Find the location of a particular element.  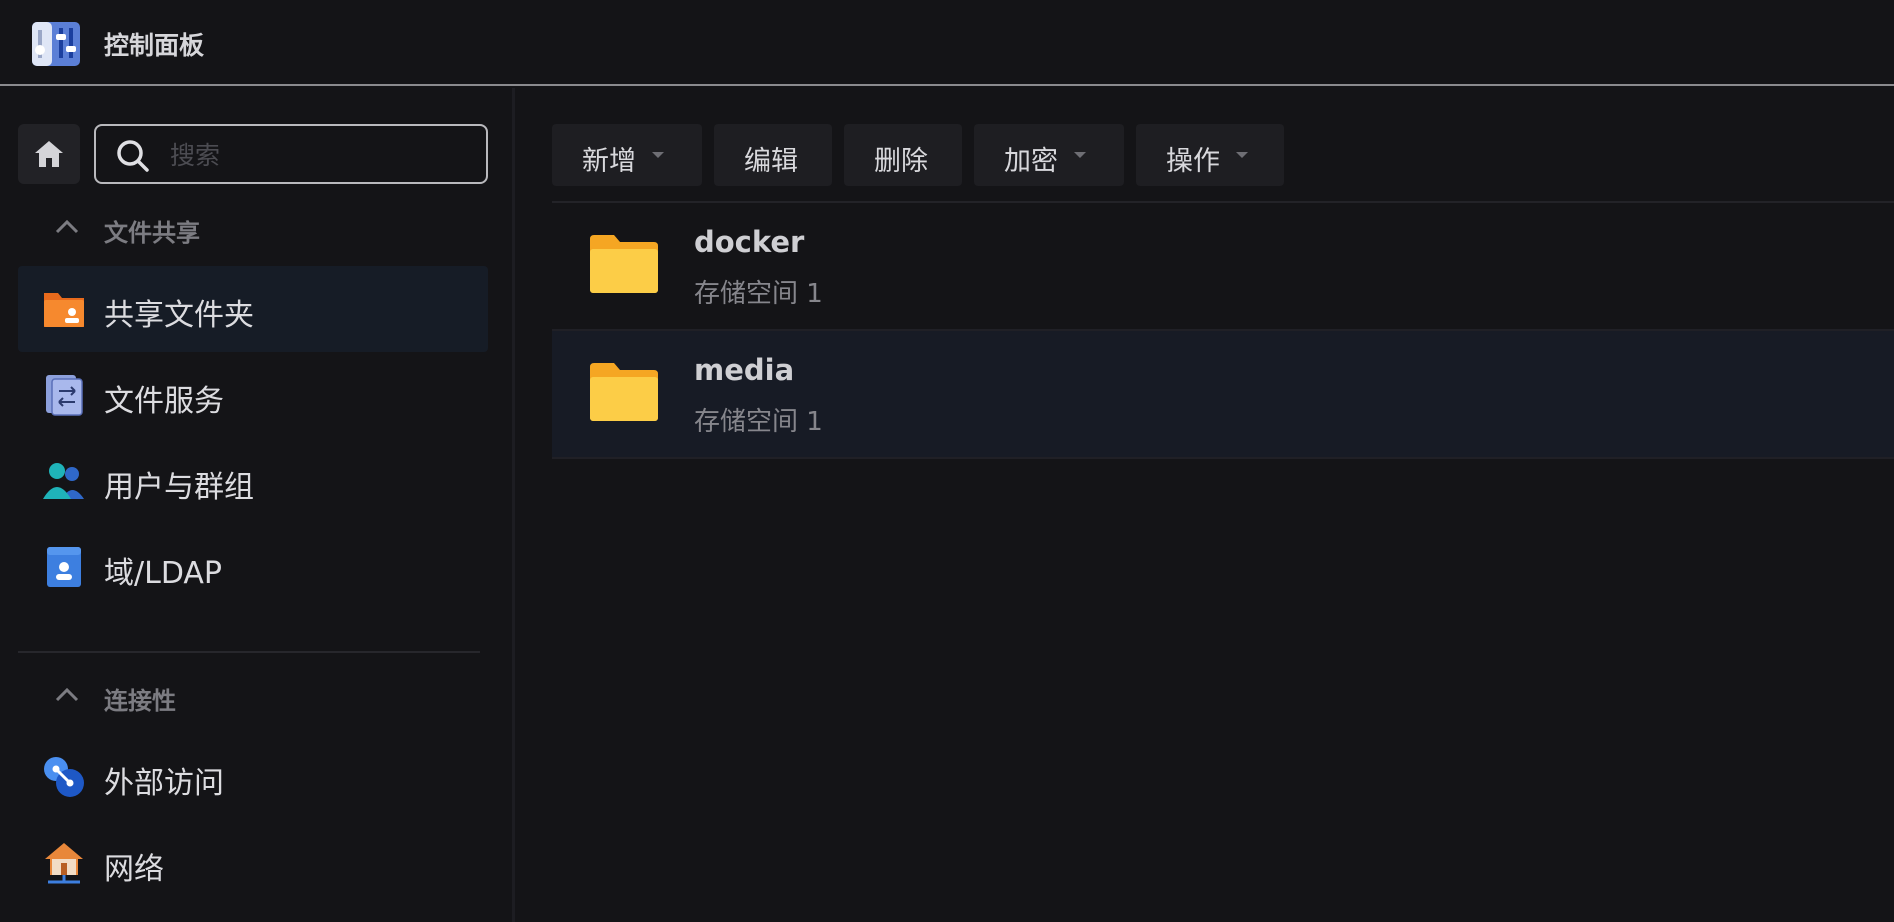

group-label: 连接性 is located at coordinates (140, 701).